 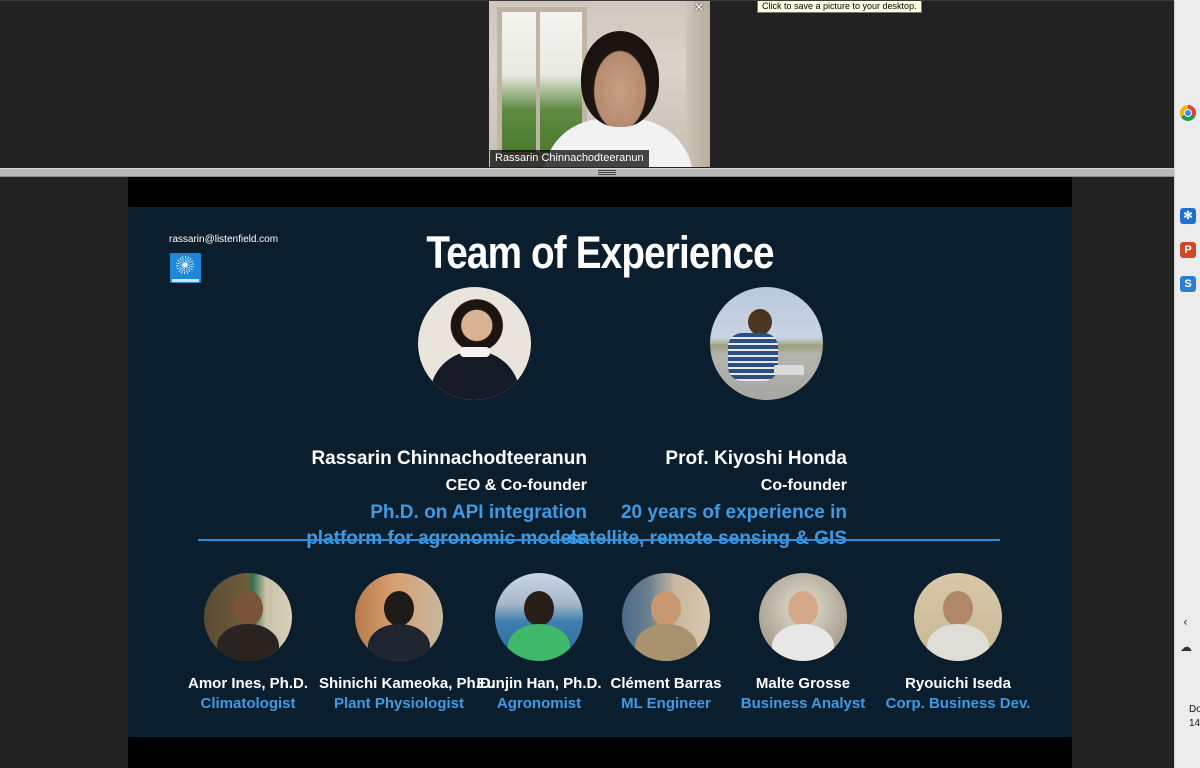 What do you see at coordinates (958, 683) in the screenshot?
I see `member-name: Ryouichi Iseda` at bounding box center [958, 683].